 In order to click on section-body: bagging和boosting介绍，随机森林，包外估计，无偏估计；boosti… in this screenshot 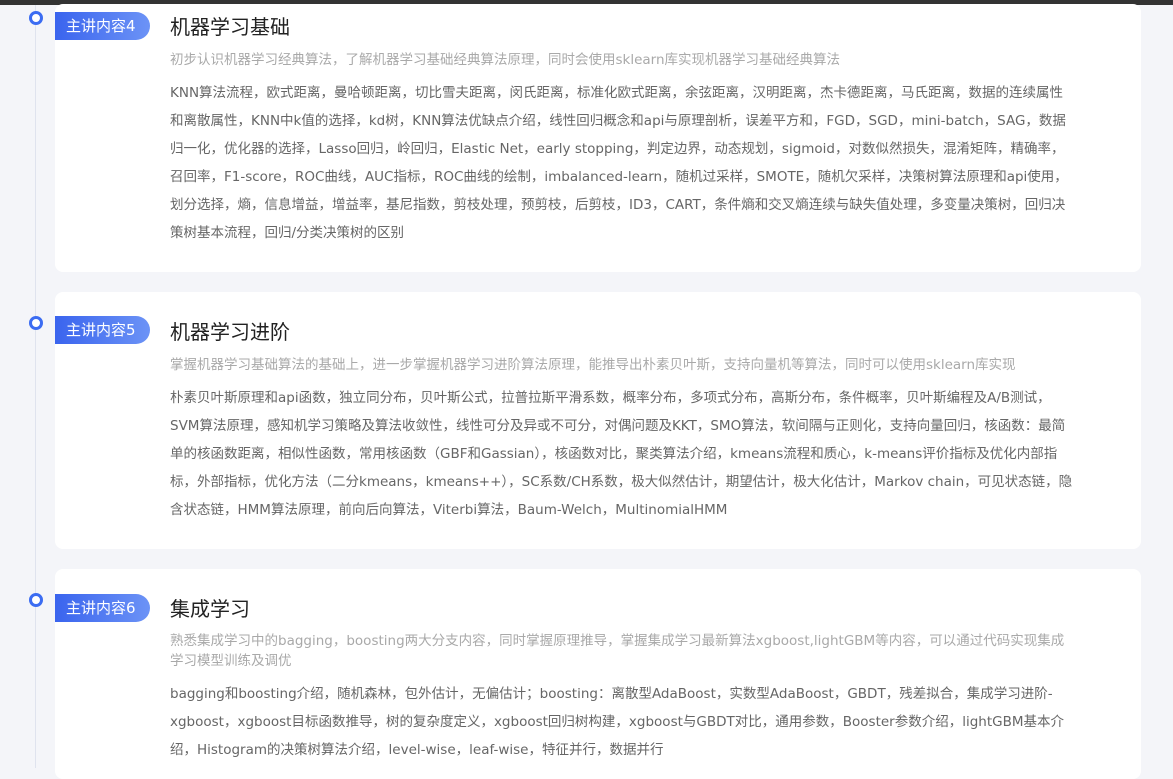, I will do `click(617, 722)`.